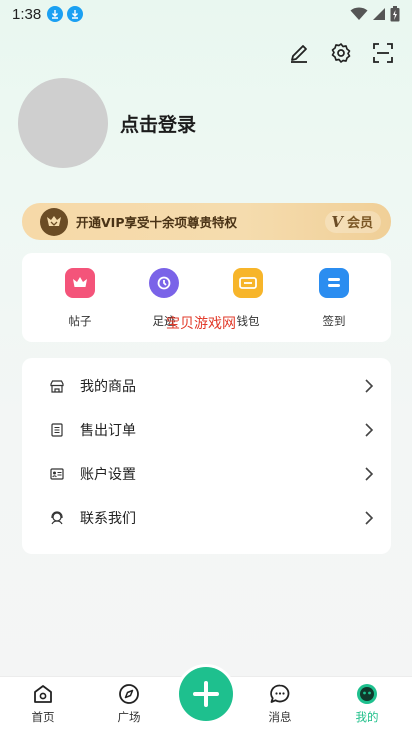  What do you see at coordinates (395, 14) in the screenshot?
I see `battery-icon` at bounding box center [395, 14].